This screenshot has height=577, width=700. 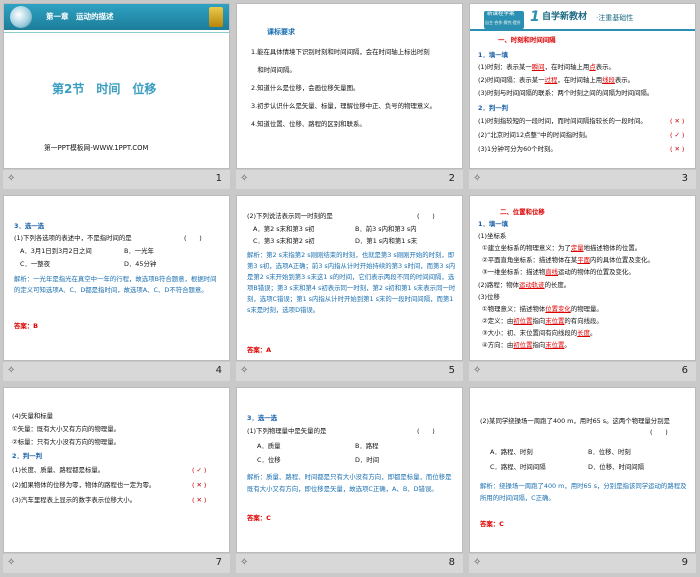 I want to click on option: D．时间, so click(x=367, y=460).